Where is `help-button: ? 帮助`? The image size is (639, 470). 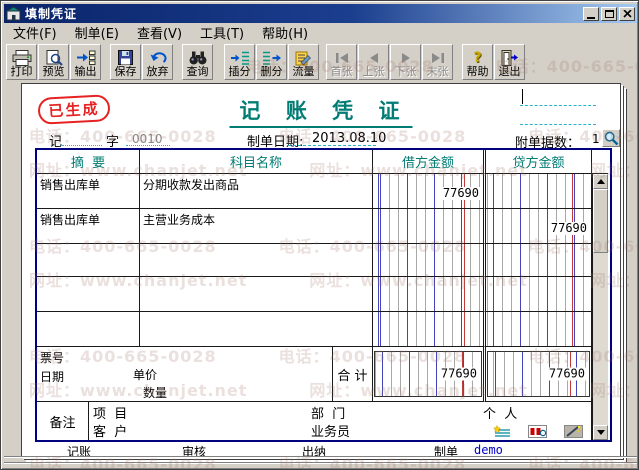
help-button: ? 帮助 is located at coordinates (477, 62).